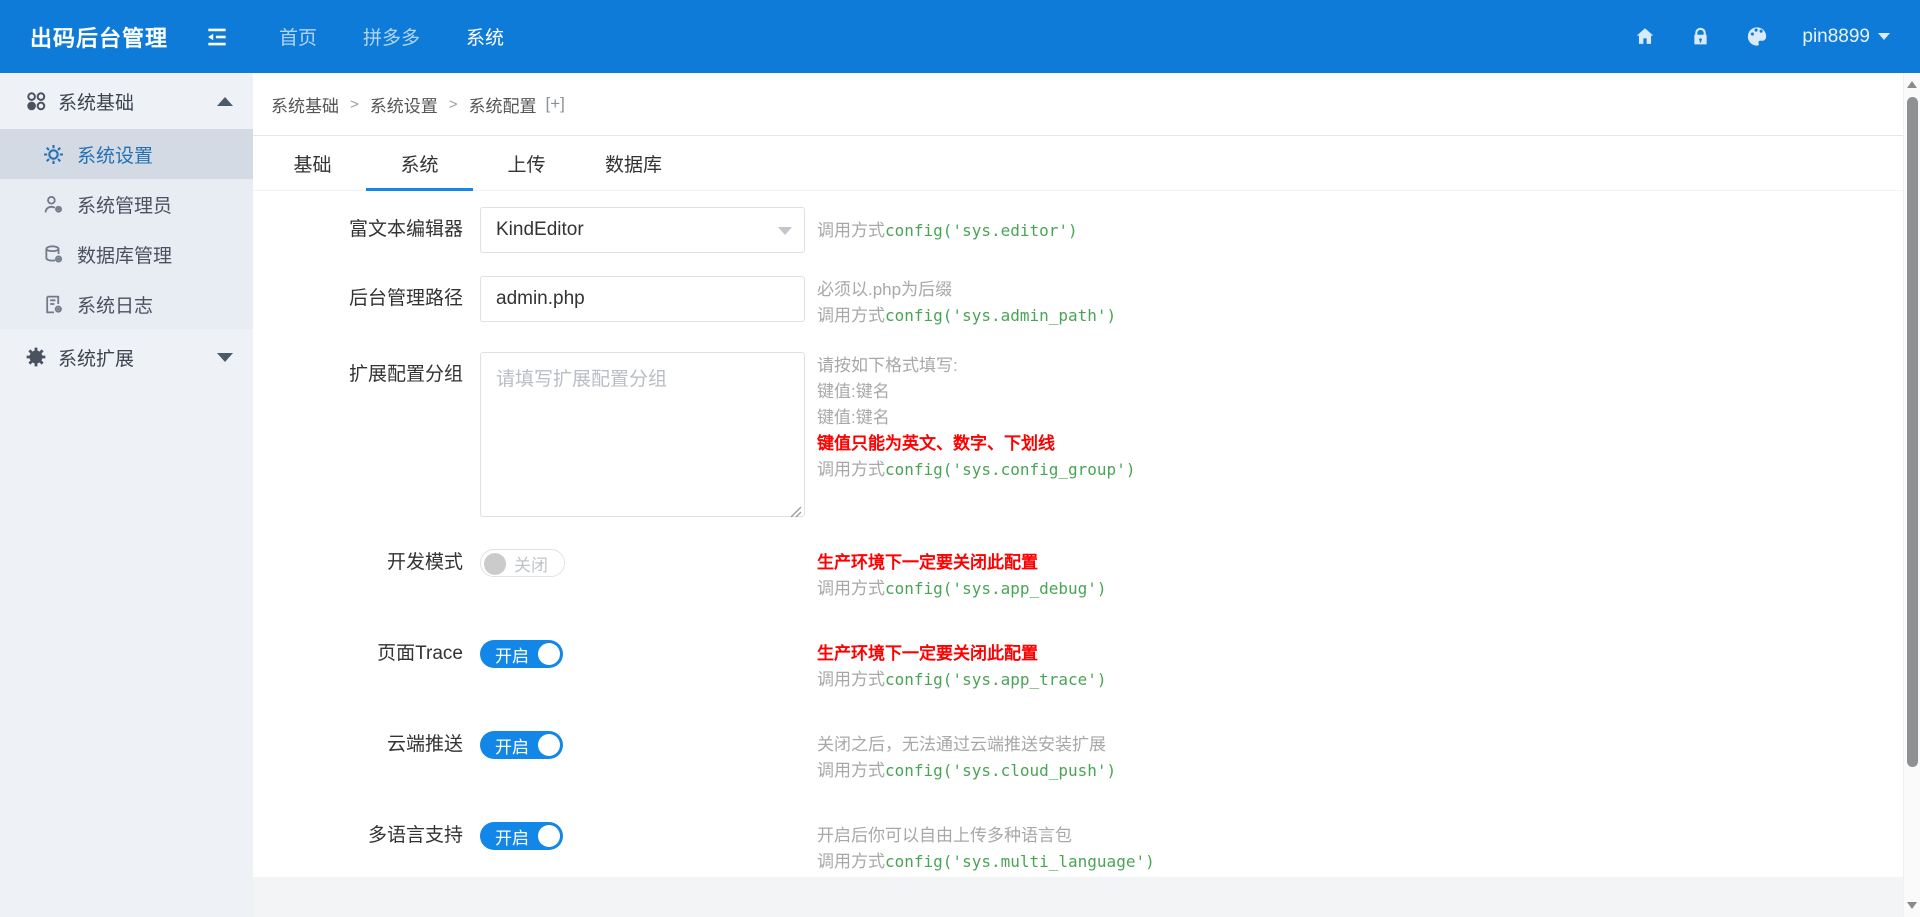 The height and width of the screenshot is (917, 1920). Describe the element at coordinates (99, 38) in the screenshot. I see `app-title: 出码后台管理` at that location.